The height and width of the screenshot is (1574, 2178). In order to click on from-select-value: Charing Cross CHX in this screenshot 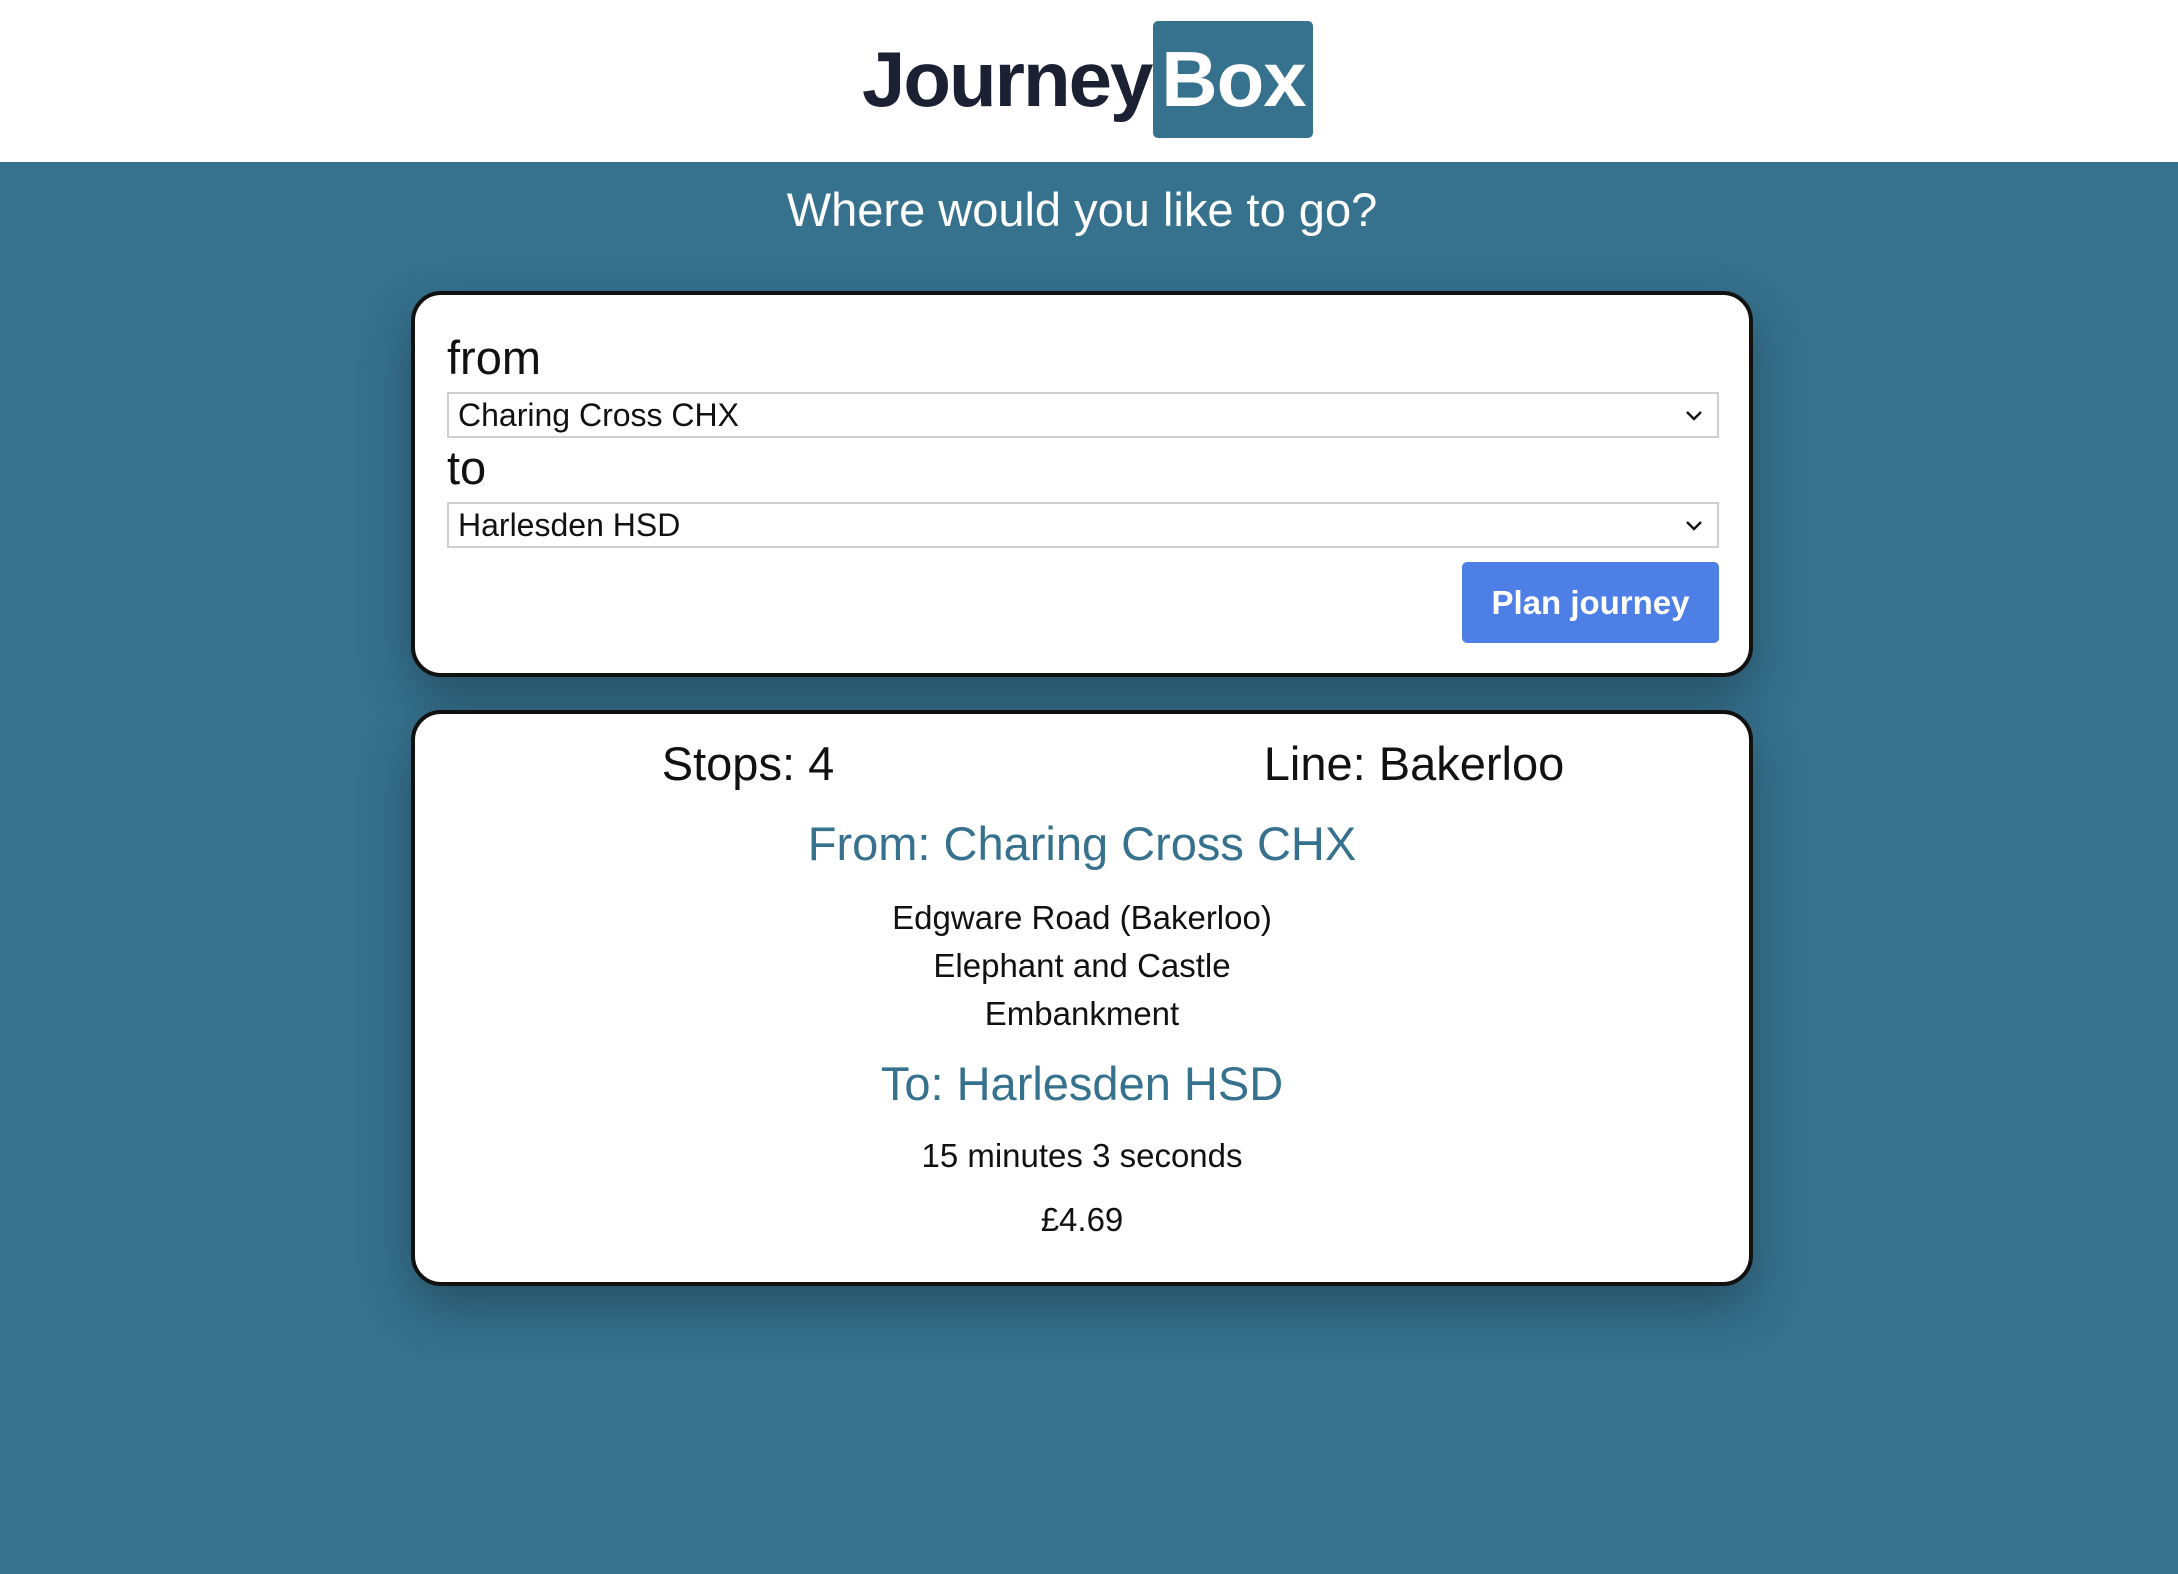, I will do `click(598, 415)`.